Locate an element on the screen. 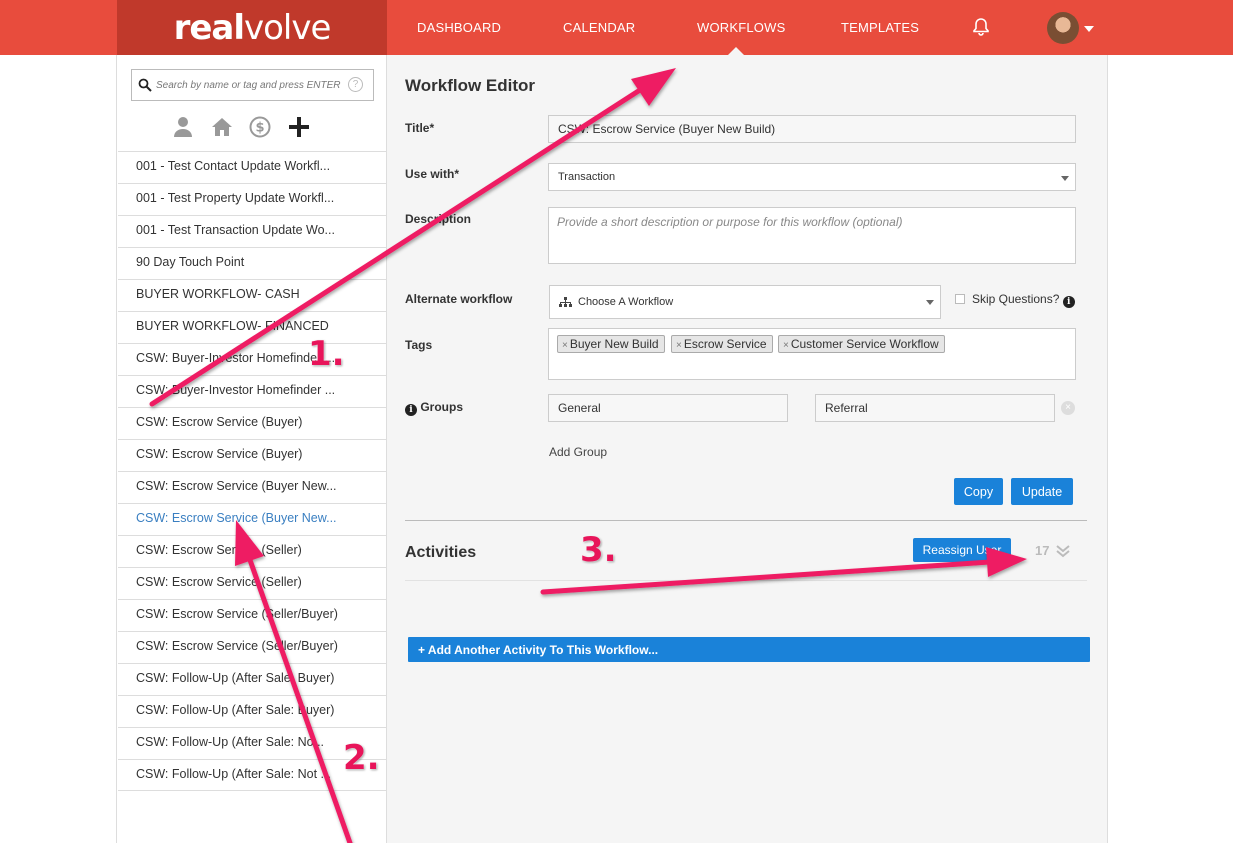 This screenshot has height=843, width=1233. left-gutter is located at coordinates (58, 449).